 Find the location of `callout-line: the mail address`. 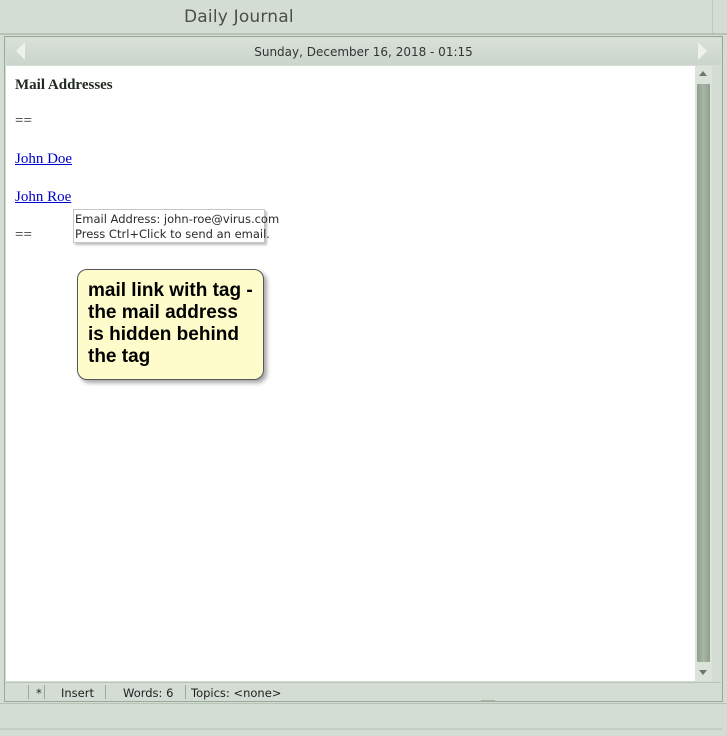

callout-line: the mail address is located at coordinates (163, 312).